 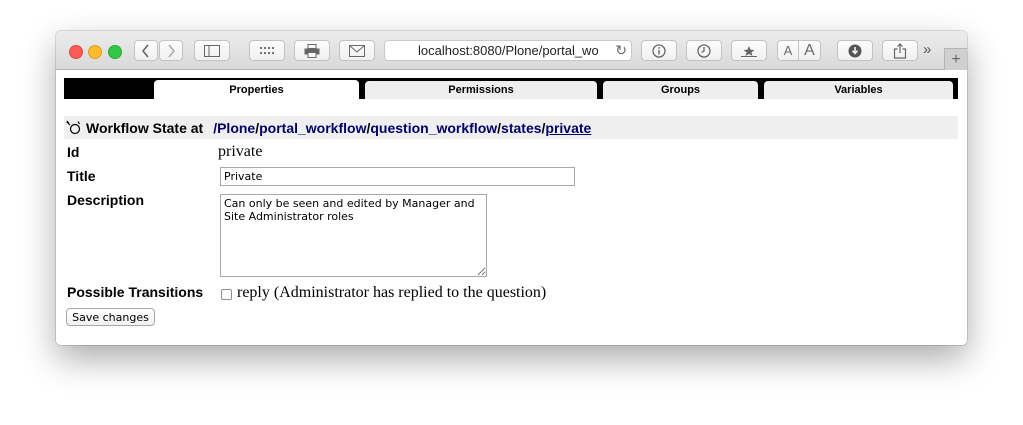 I want to click on history-icon, so click(x=704, y=50).